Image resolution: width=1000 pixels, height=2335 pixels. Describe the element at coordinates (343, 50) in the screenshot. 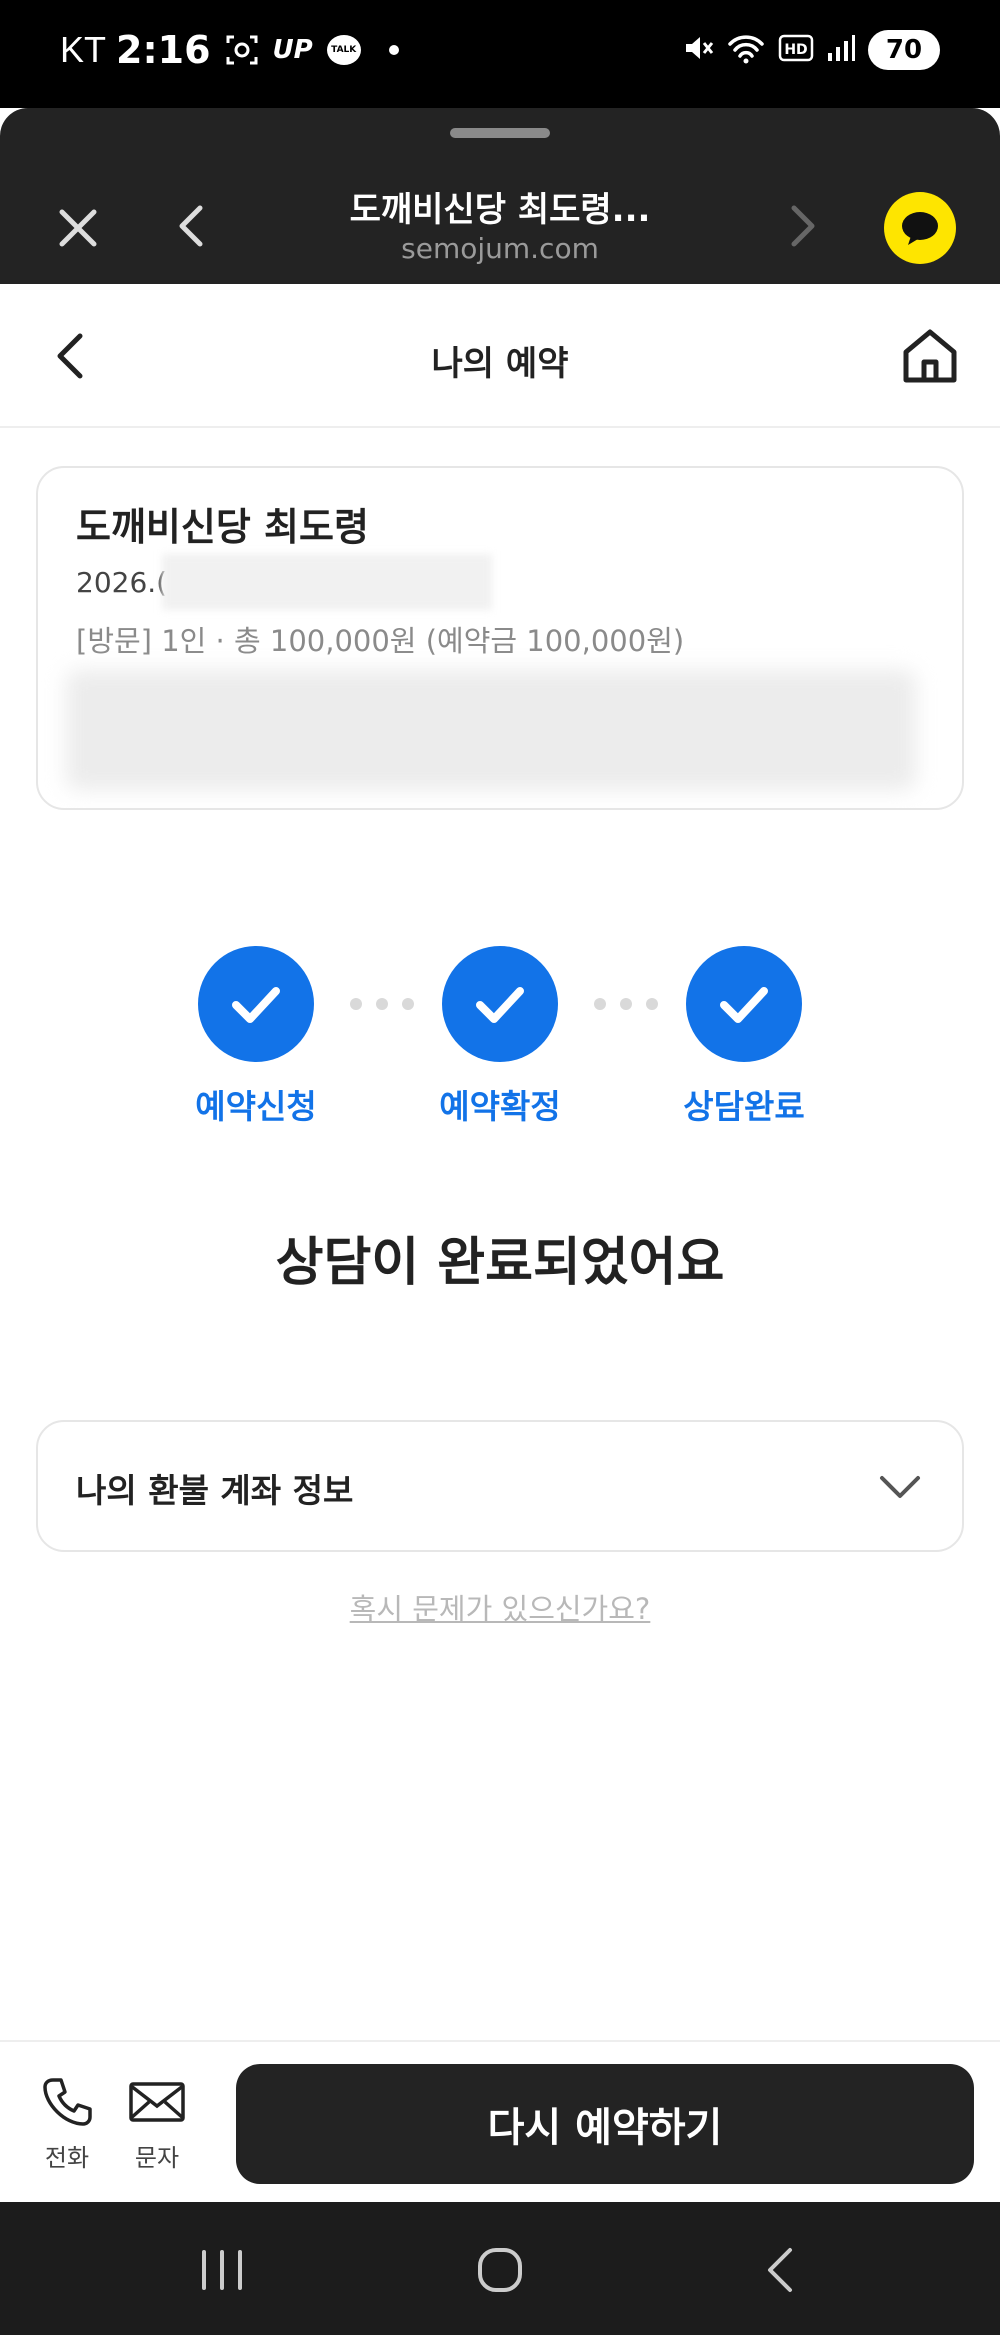

I see `kakaotalk-icon: TALK` at that location.